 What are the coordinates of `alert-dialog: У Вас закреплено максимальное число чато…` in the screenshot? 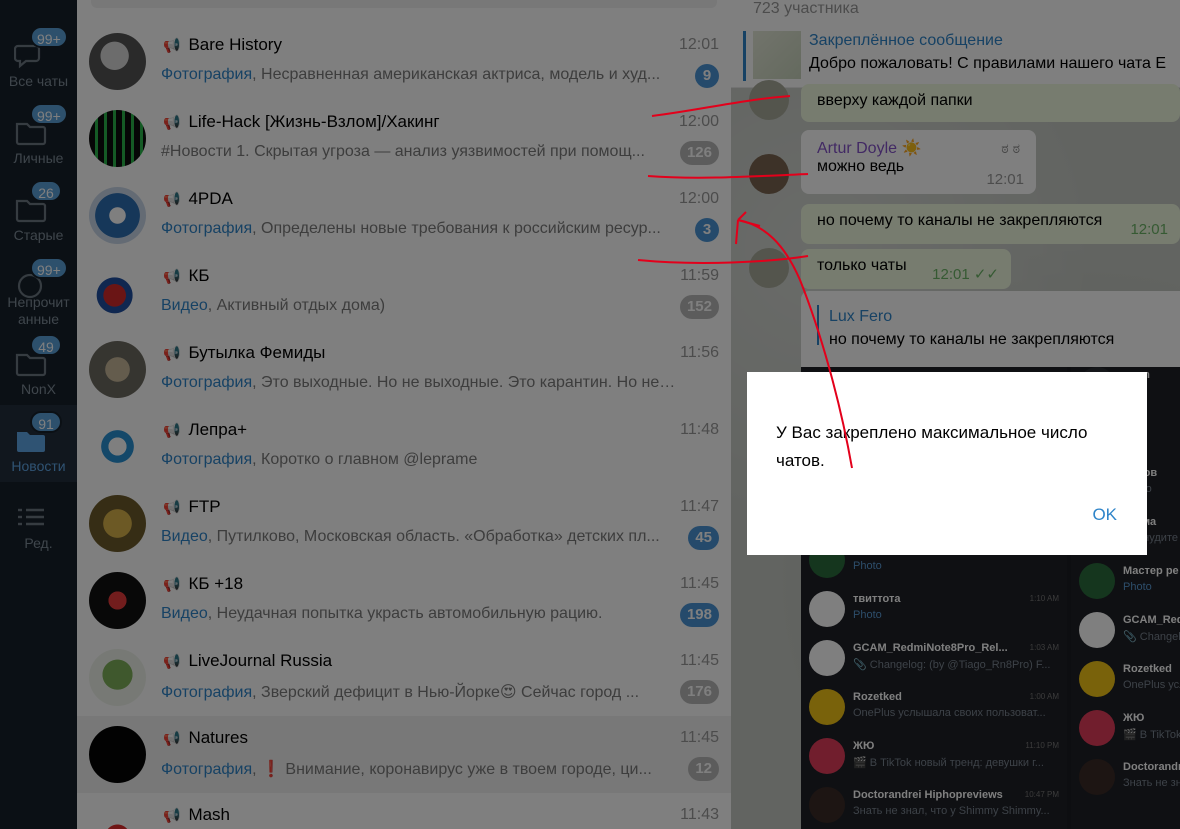 It's located at (947, 463).